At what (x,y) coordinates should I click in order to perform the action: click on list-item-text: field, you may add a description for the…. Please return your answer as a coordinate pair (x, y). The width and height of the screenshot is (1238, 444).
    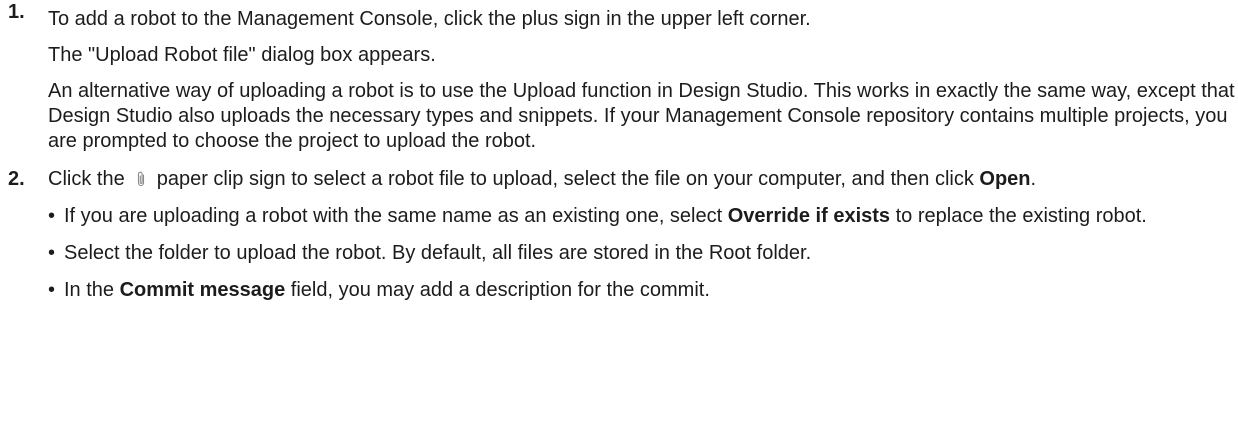
    Looking at the image, I should click on (497, 290).